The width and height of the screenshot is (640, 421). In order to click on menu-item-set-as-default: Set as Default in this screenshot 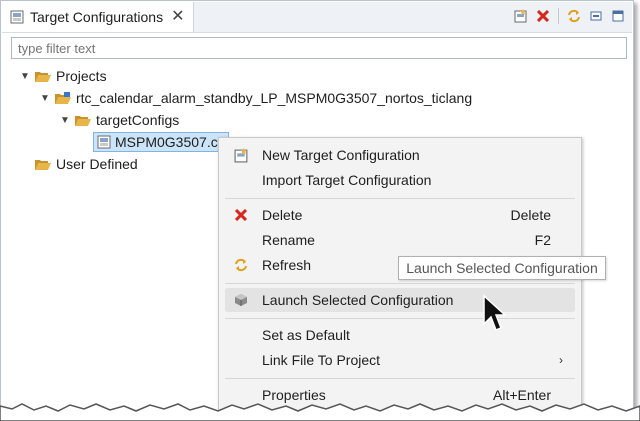, I will do `click(400, 335)`.